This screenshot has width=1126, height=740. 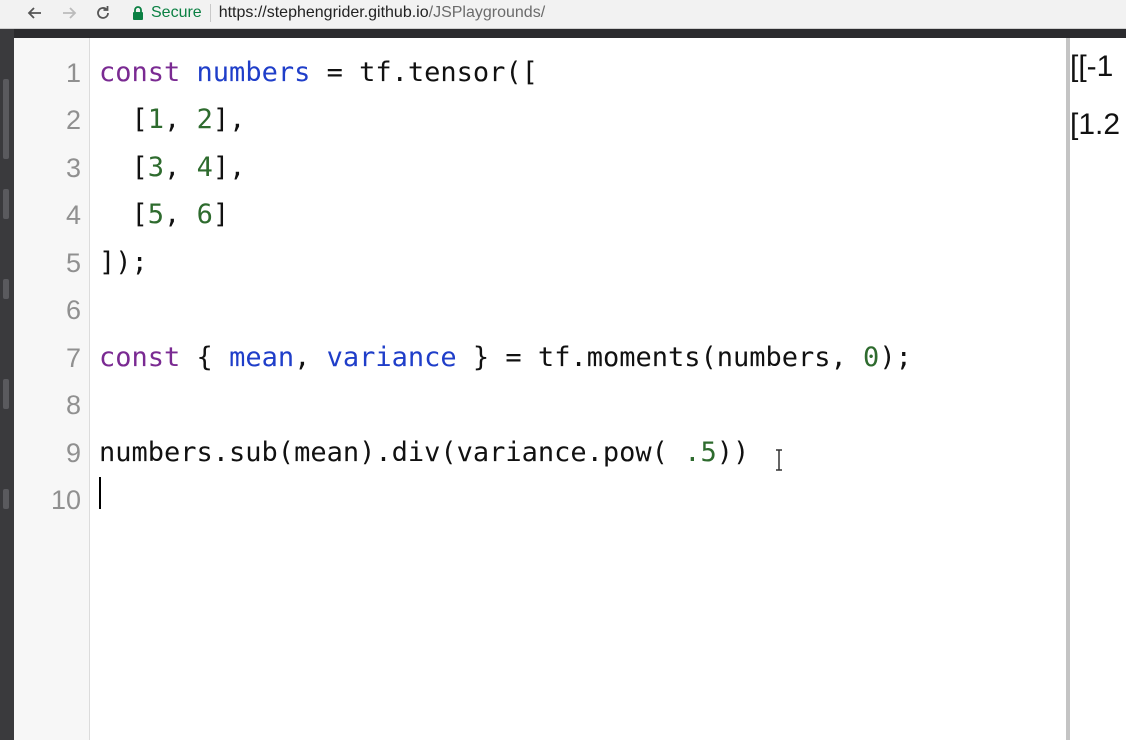 What do you see at coordinates (660, 357) in the screenshot?
I see `code-text: } = tf.moments(numbers,` at bounding box center [660, 357].